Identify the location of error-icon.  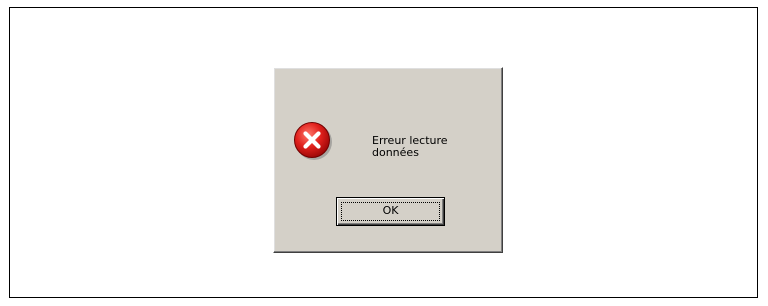
(313, 141).